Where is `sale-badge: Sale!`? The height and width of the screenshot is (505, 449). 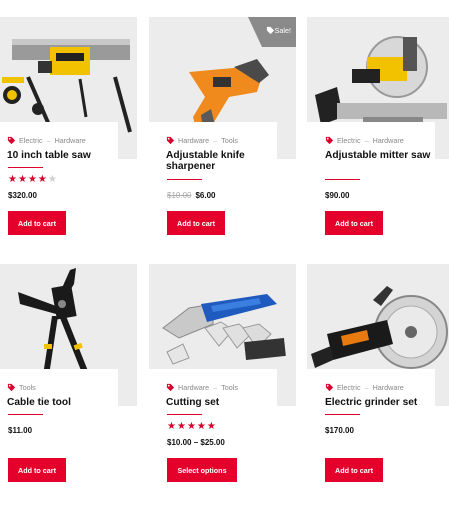 sale-badge: Sale! is located at coordinates (272, 32).